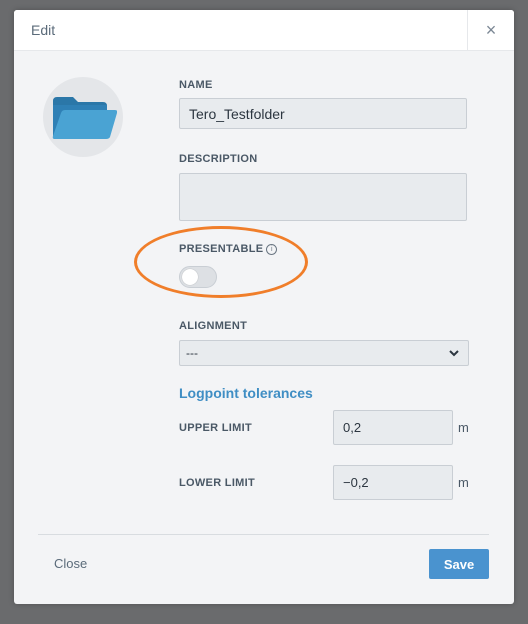  Describe the element at coordinates (459, 564) in the screenshot. I see `save-button: Save` at that location.